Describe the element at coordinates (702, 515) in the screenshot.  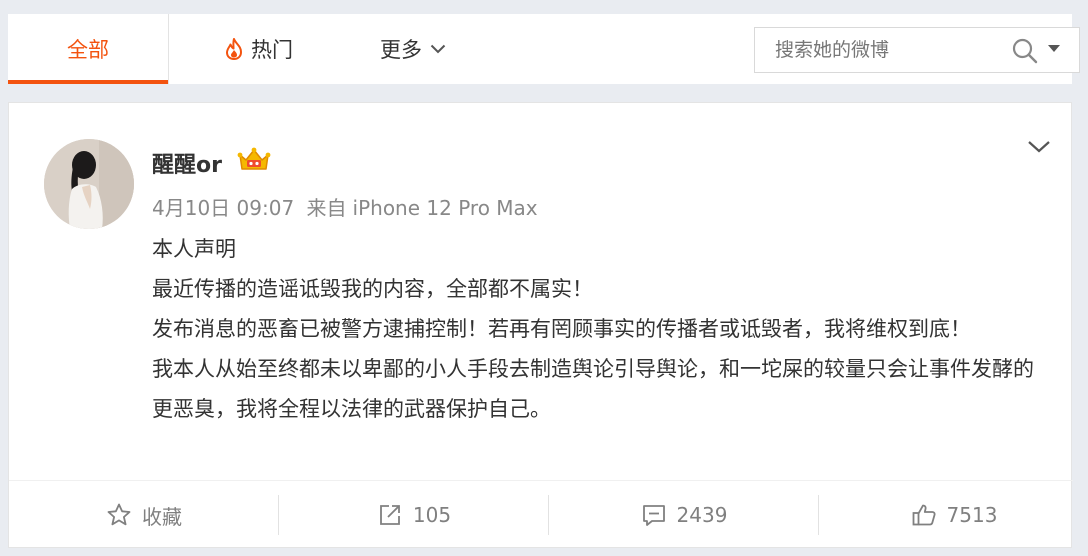
I see `comment-count: 2439` at that location.